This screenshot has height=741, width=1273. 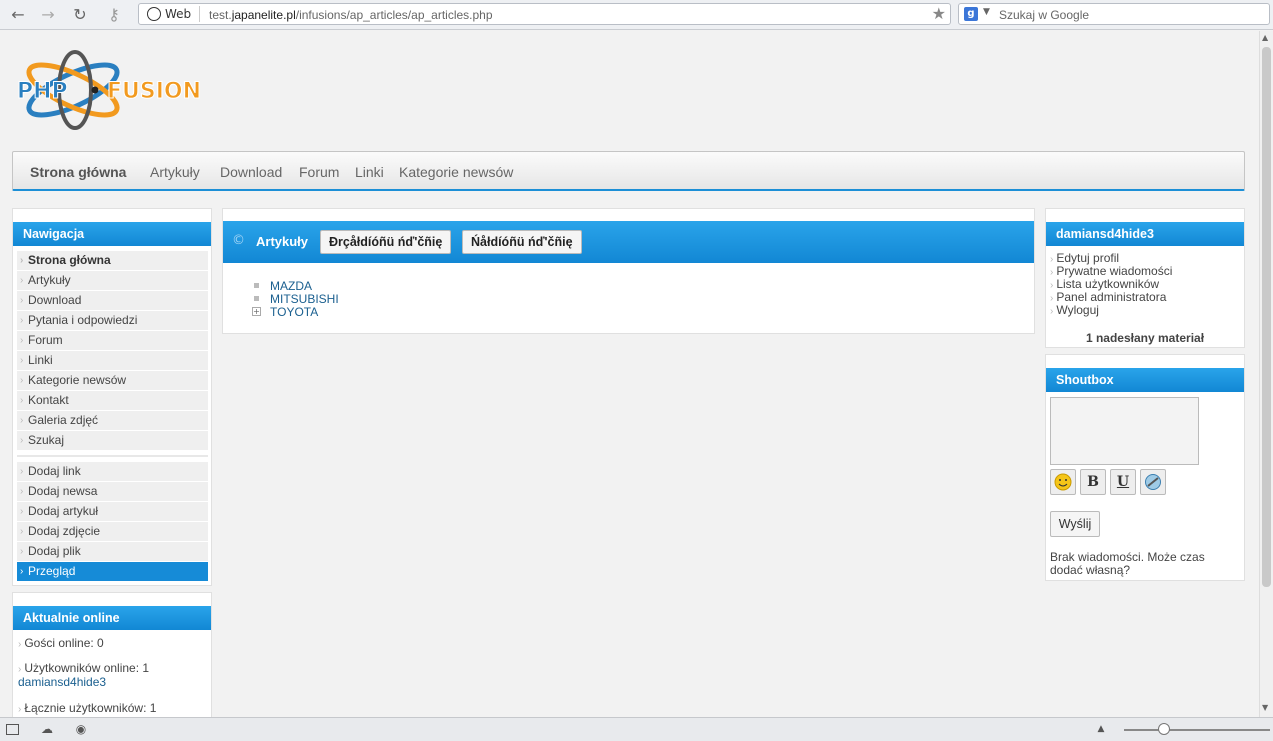 What do you see at coordinates (1145, 234) in the screenshot?
I see `user-panel-title: damiansd4hide3` at bounding box center [1145, 234].